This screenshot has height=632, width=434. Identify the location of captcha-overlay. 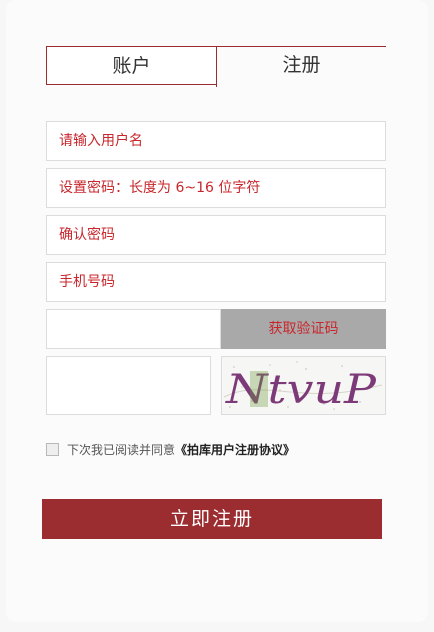
(259, 389).